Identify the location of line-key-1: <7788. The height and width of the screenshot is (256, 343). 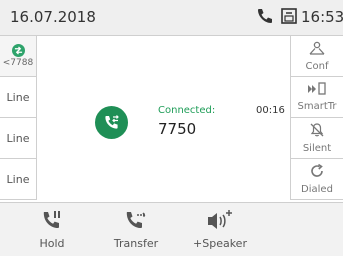
(18, 56).